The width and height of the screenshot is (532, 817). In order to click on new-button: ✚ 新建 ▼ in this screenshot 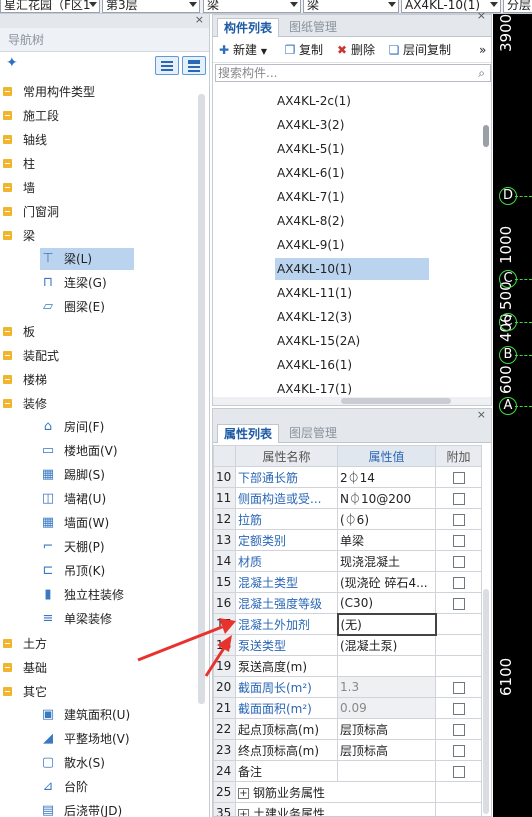, I will do `click(242, 50)`.